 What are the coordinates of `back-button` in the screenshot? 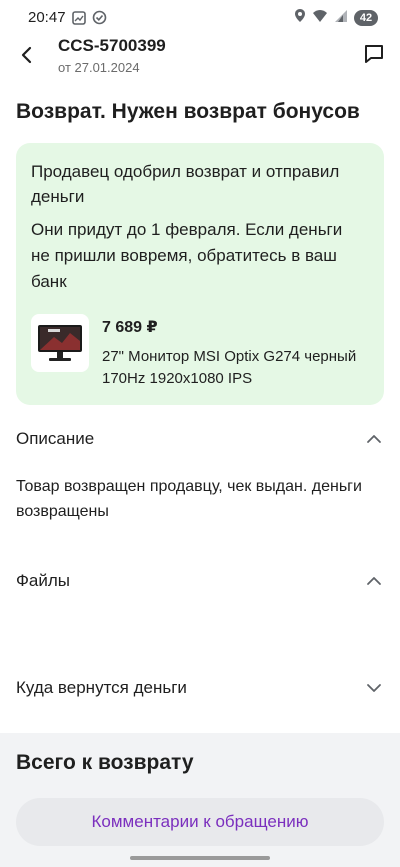 It's located at (27, 55).